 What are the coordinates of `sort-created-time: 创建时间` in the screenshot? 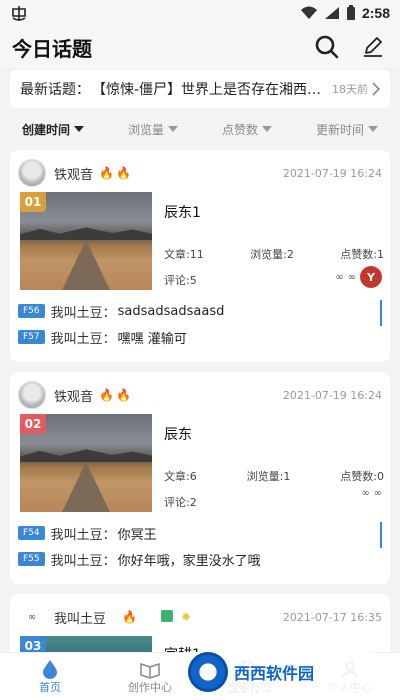 It's located at (53, 129).